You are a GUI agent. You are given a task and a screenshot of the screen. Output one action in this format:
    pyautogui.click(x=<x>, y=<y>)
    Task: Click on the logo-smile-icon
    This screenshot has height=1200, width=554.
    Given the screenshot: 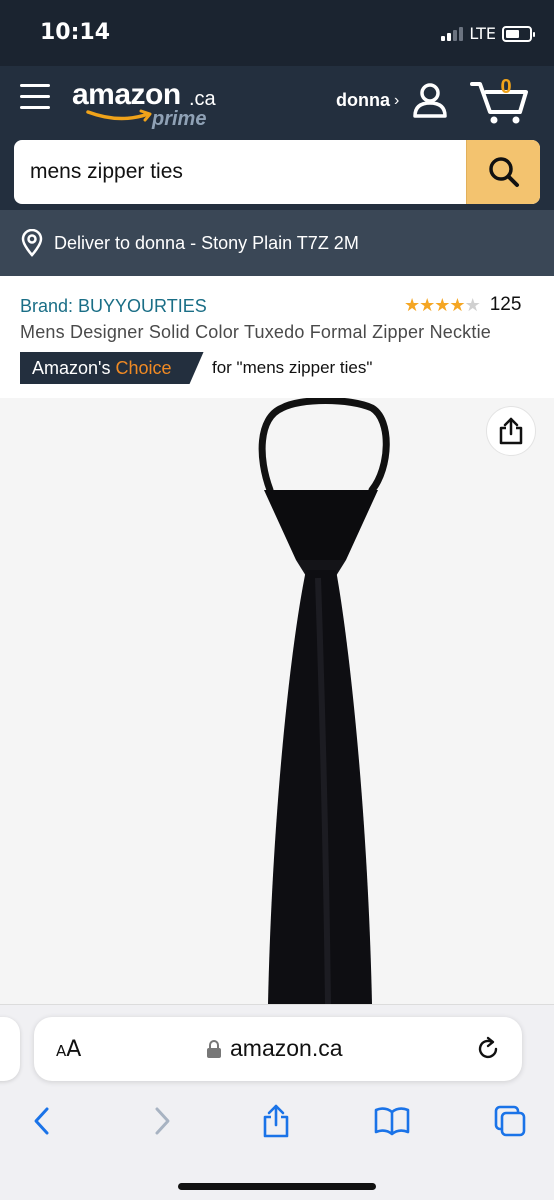 What is the action you would take?
    pyautogui.click(x=119, y=115)
    